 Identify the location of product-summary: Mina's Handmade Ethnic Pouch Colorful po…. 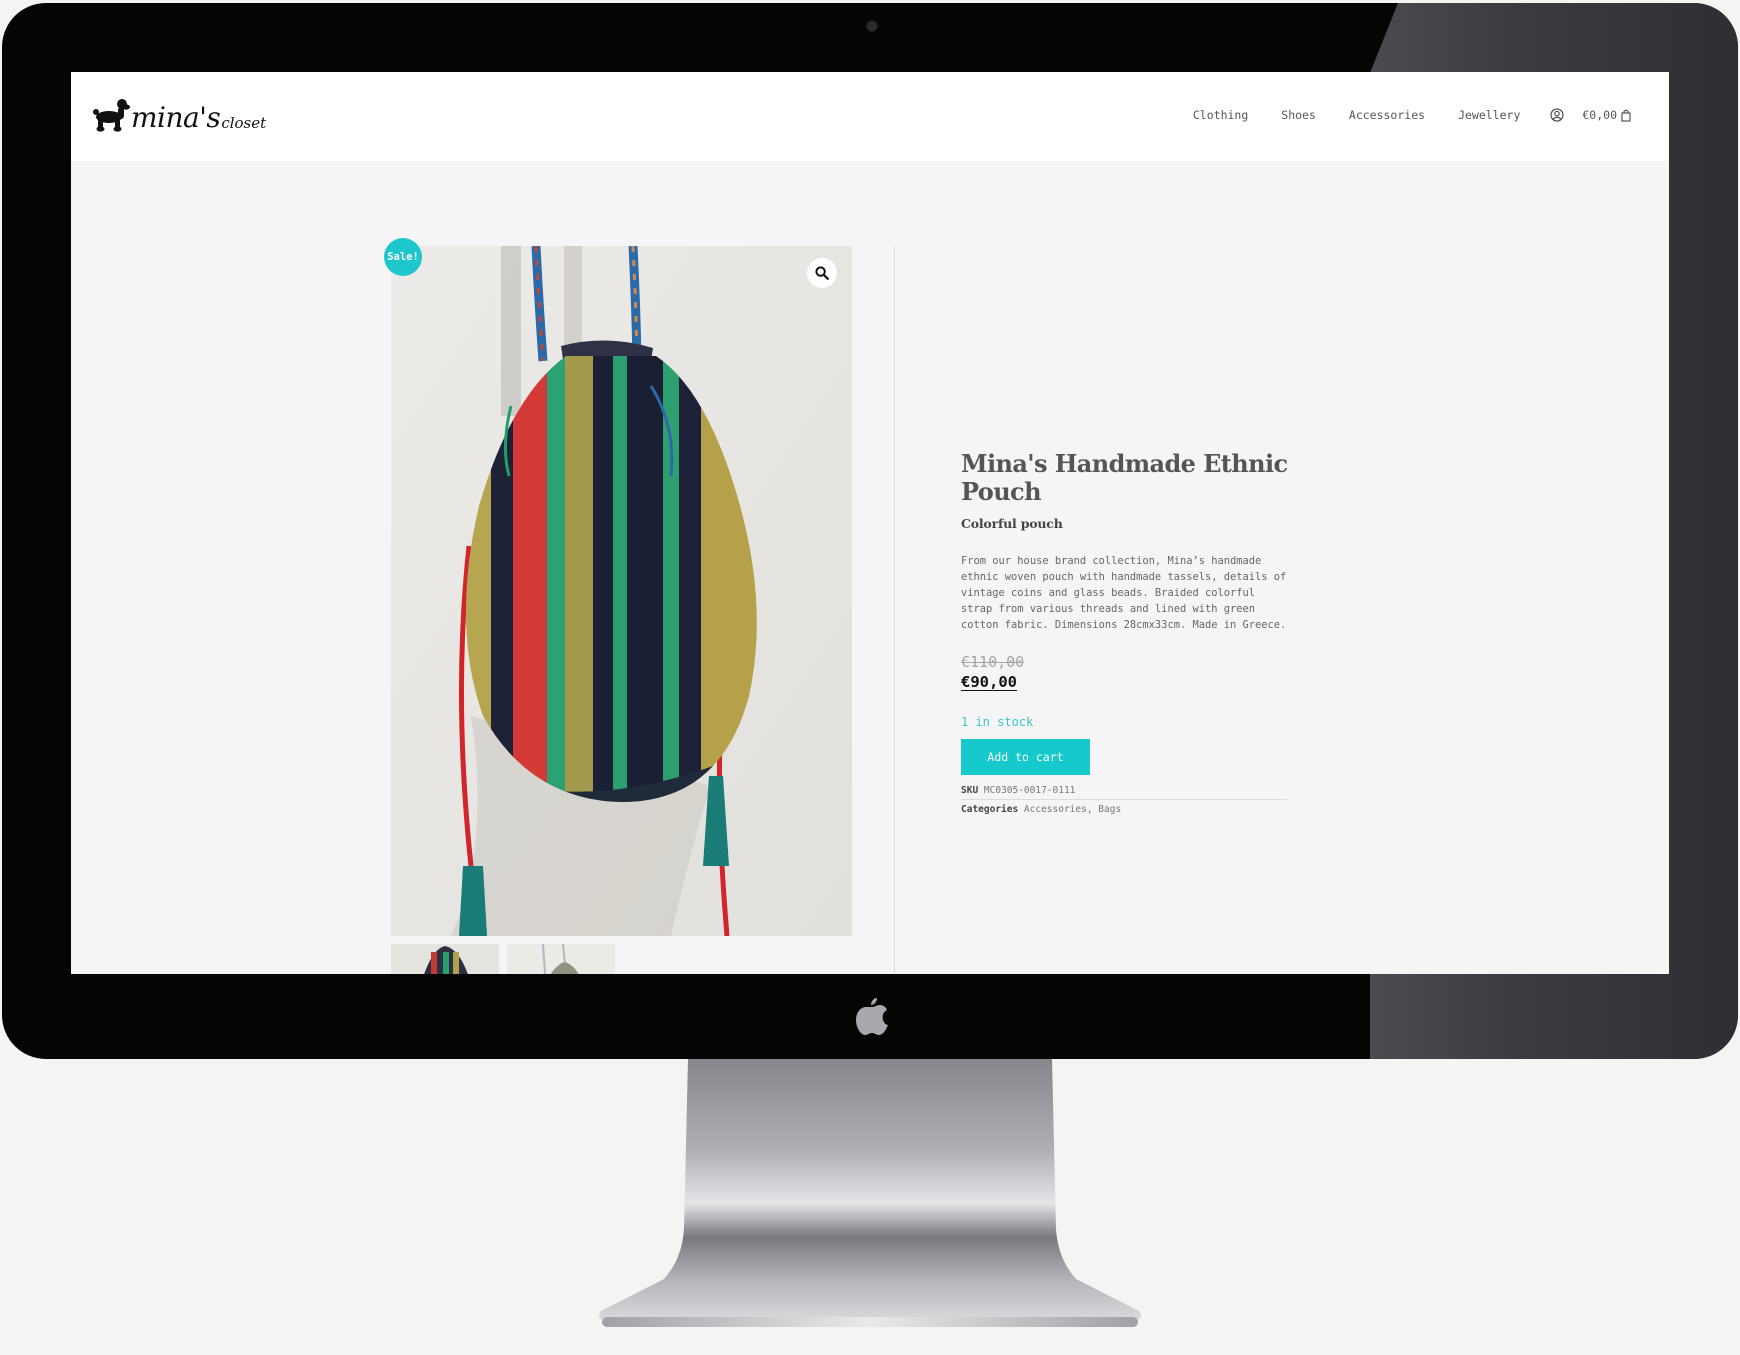
(1126, 634).